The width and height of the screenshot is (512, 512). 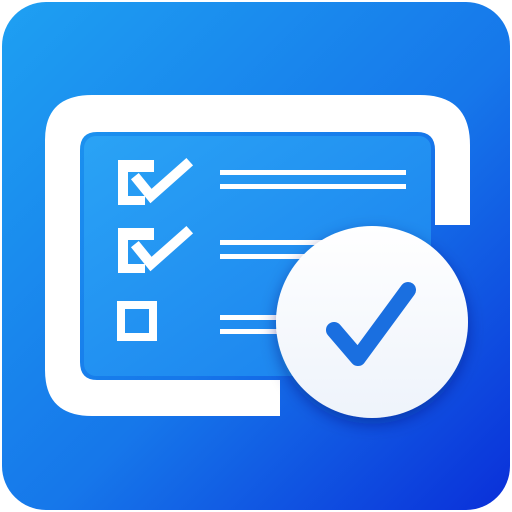 What do you see at coordinates (372, 322) in the screenshot?
I see `check-badge` at bounding box center [372, 322].